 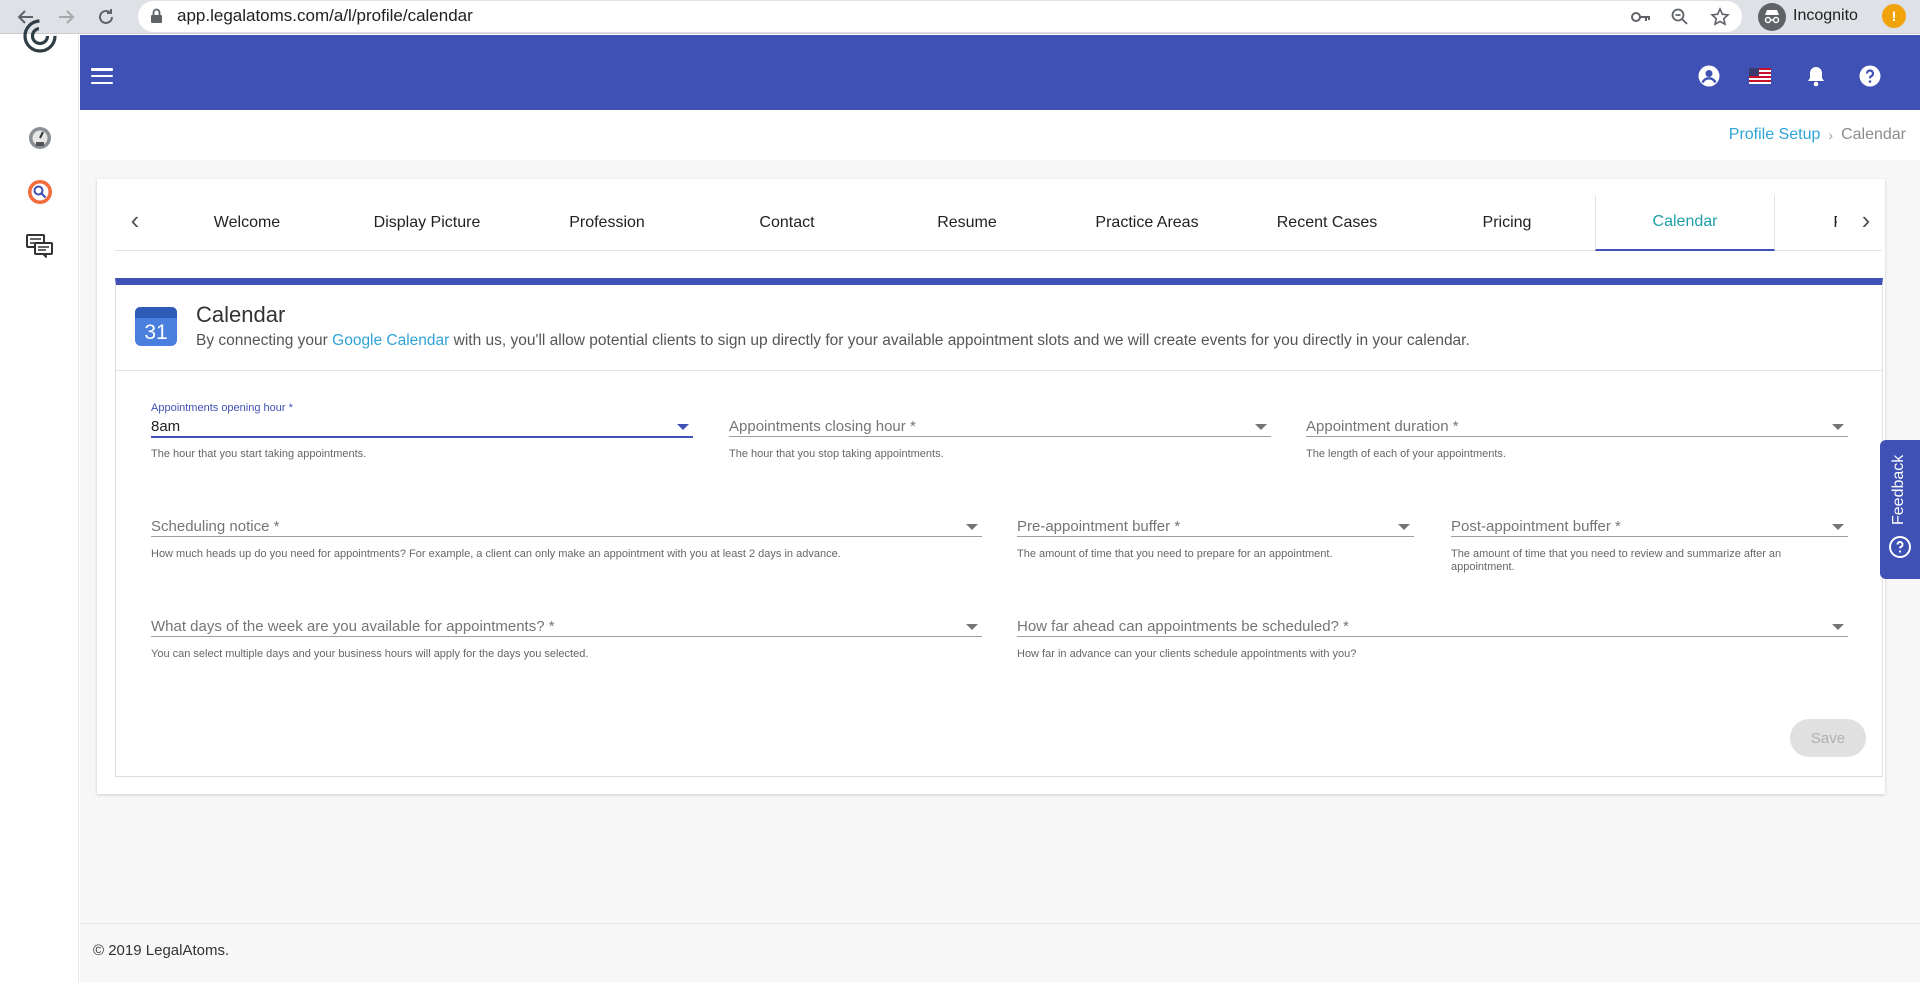 What do you see at coordinates (264, 340) in the screenshot?
I see `panel-desc-before: By connecting your` at bounding box center [264, 340].